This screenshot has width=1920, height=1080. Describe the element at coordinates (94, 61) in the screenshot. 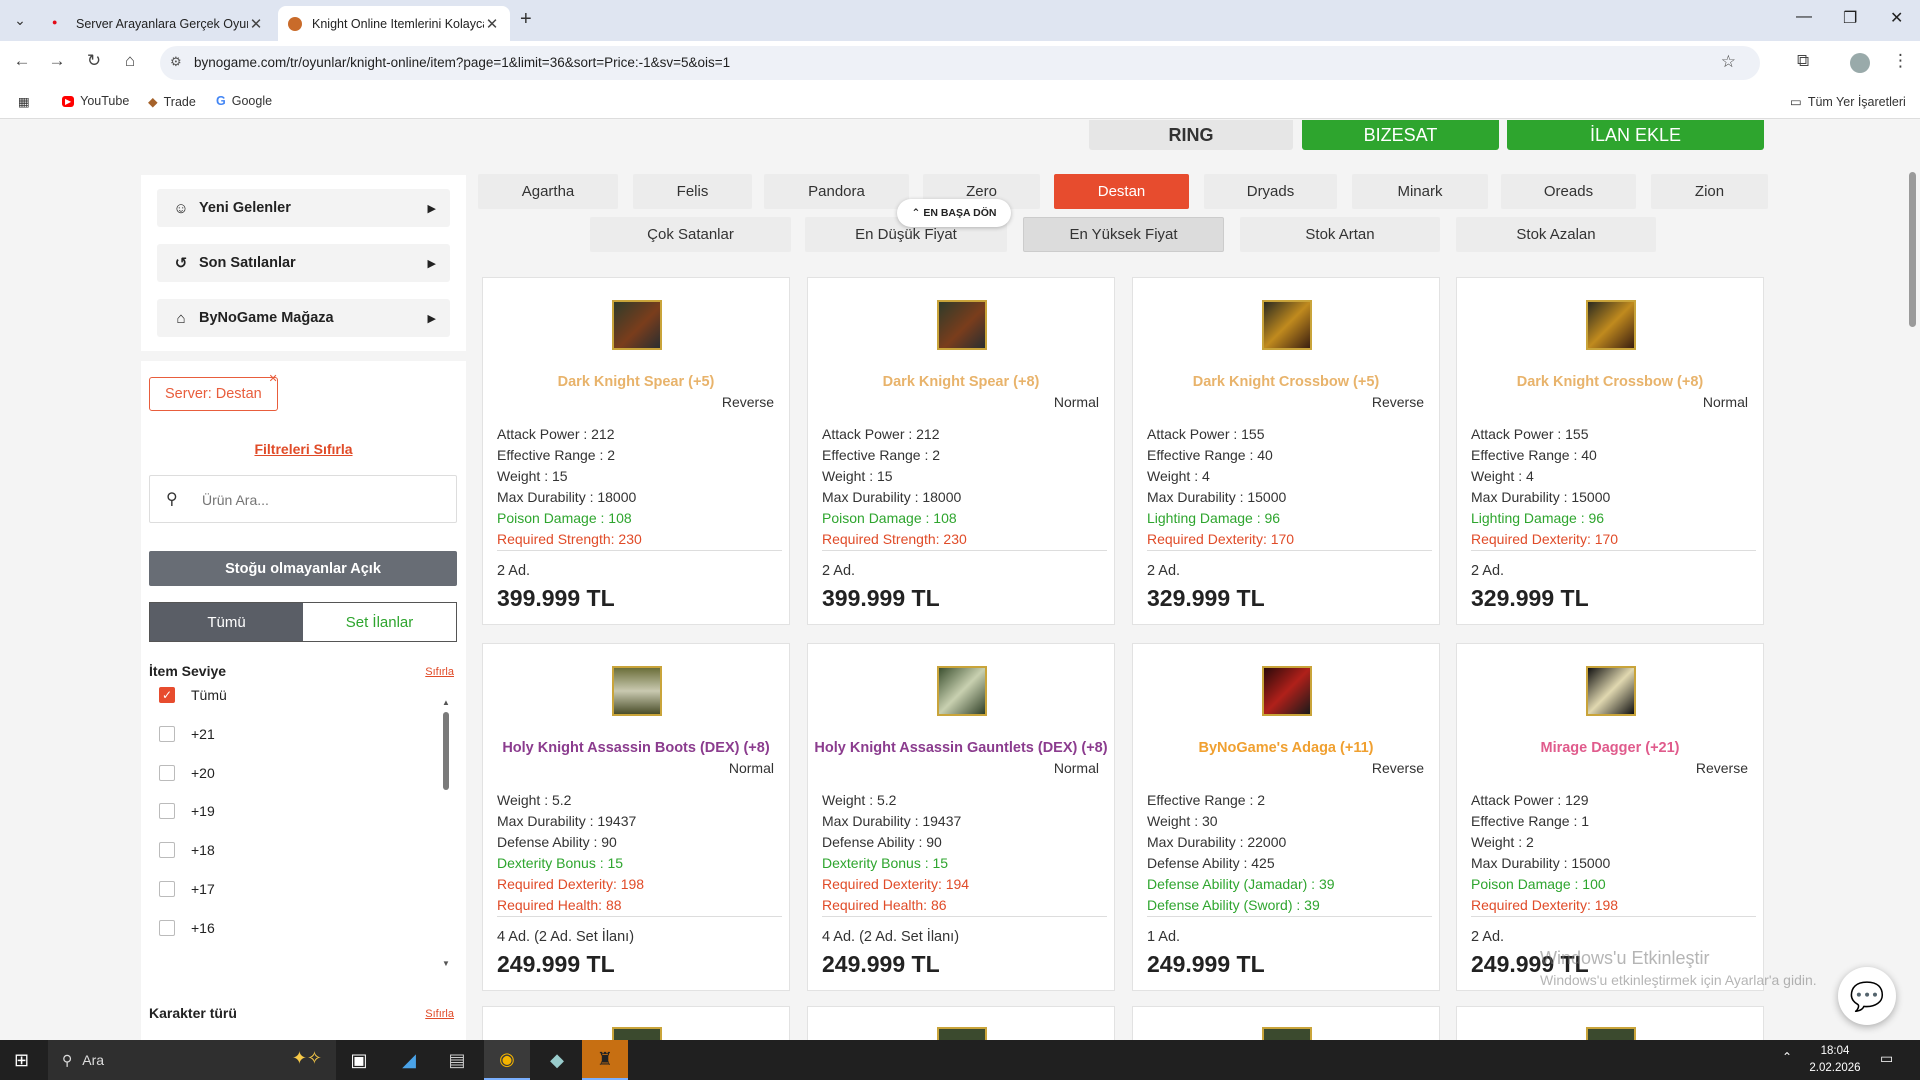

I see `reload-icon: ↻` at that location.